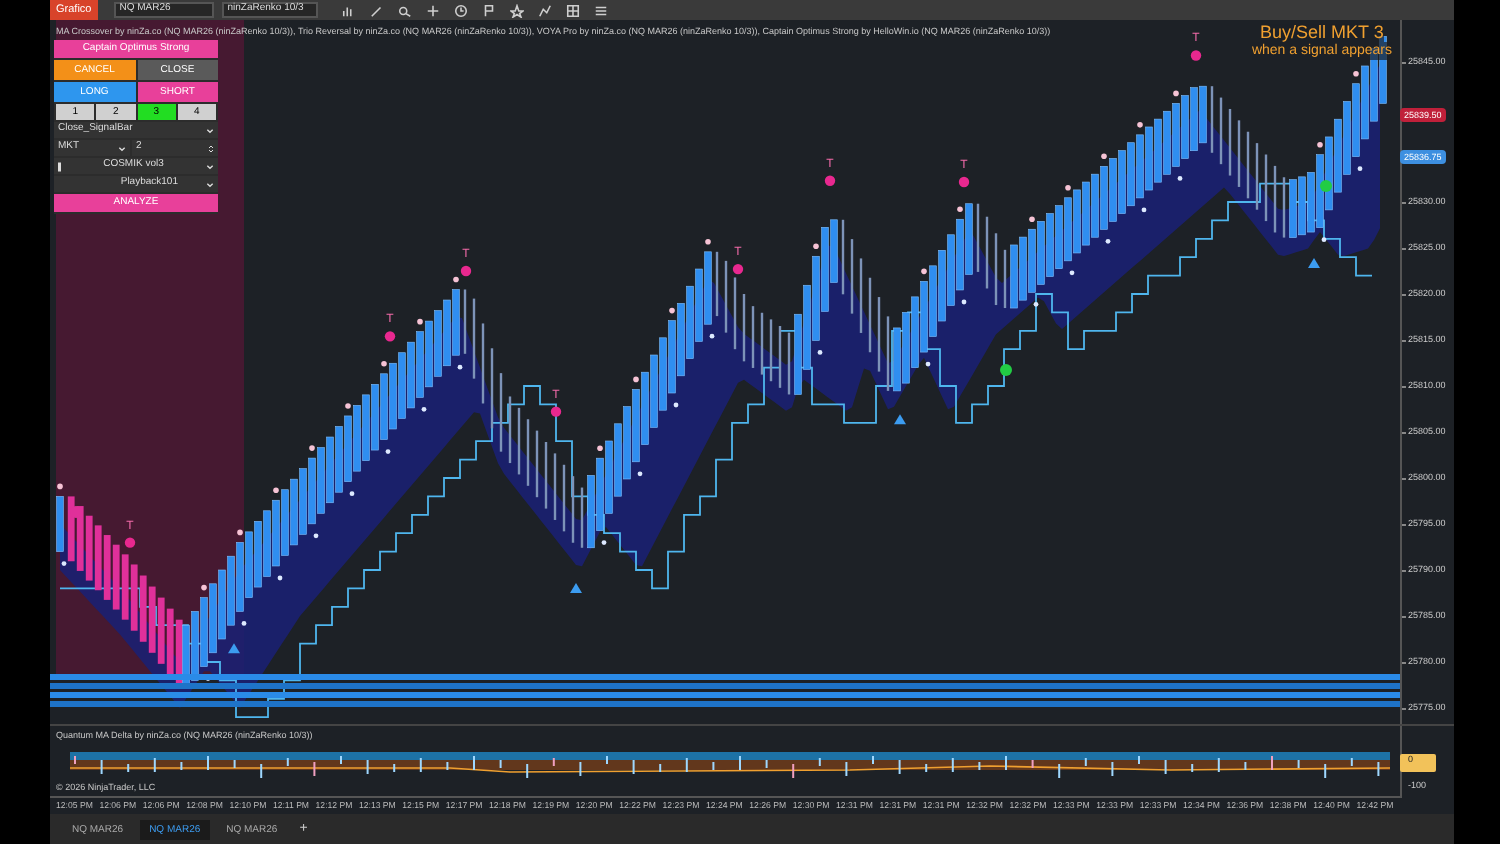 The image size is (1500, 844). I want to click on clock-icon, so click(460, 10).